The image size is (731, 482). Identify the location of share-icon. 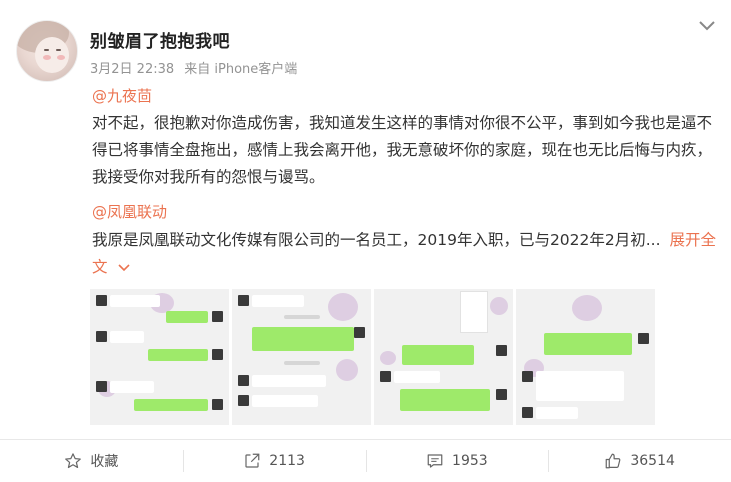
(252, 460).